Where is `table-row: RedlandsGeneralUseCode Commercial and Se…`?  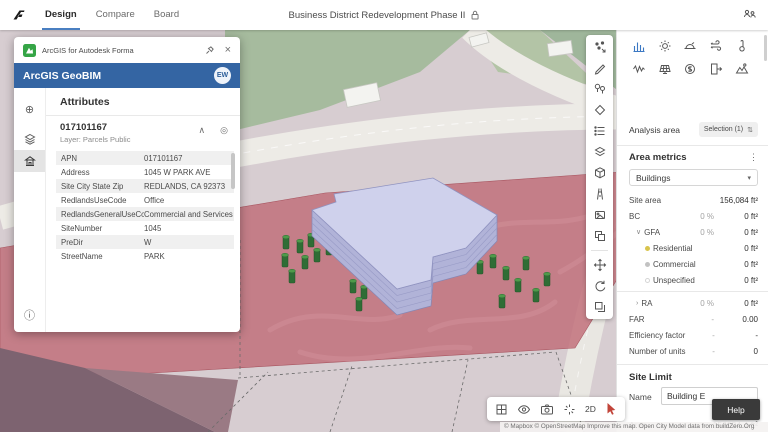 table-row: RedlandsGeneralUseCode Commercial and Se… is located at coordinates (145, 214).